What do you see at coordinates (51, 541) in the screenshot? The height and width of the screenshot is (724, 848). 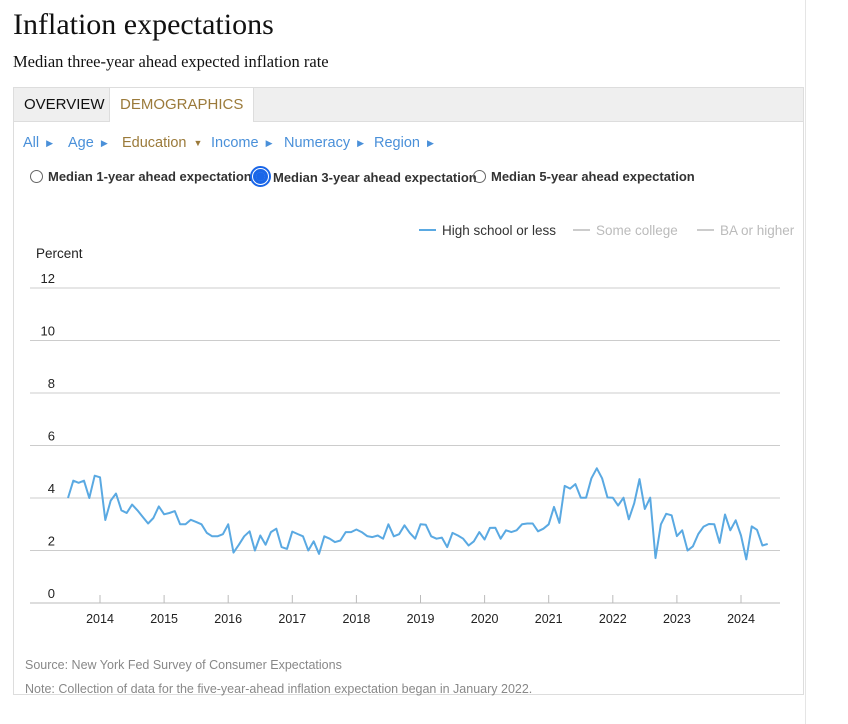 I see `y-tick-label: 2` at bounding box center [51, 541].